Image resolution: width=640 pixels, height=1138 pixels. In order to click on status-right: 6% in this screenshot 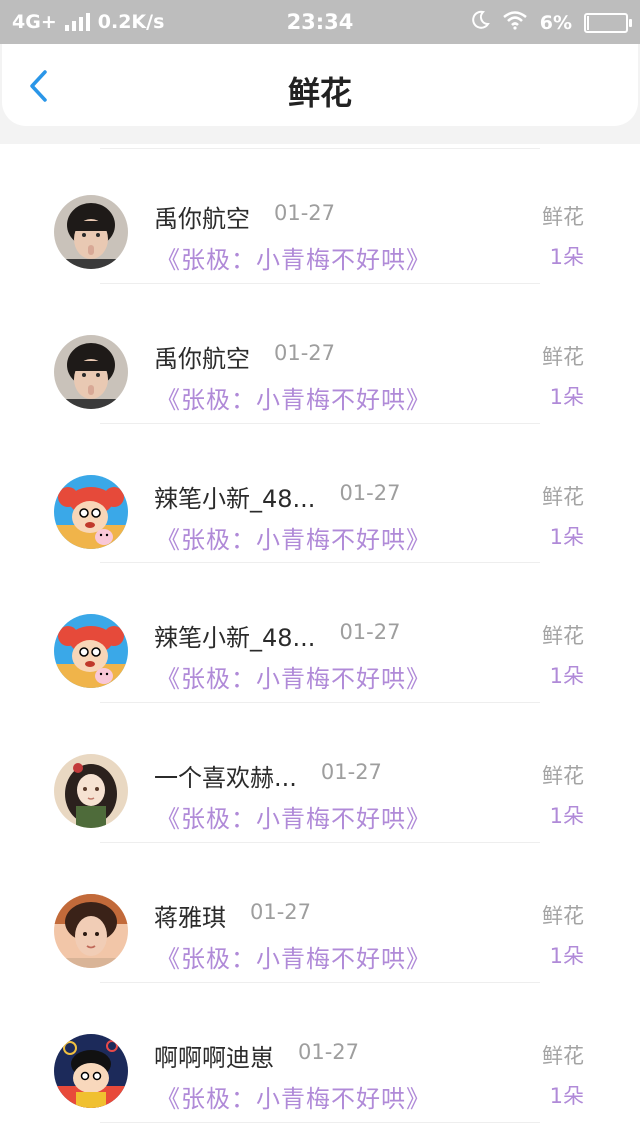, I will do `click(551, 22)`.